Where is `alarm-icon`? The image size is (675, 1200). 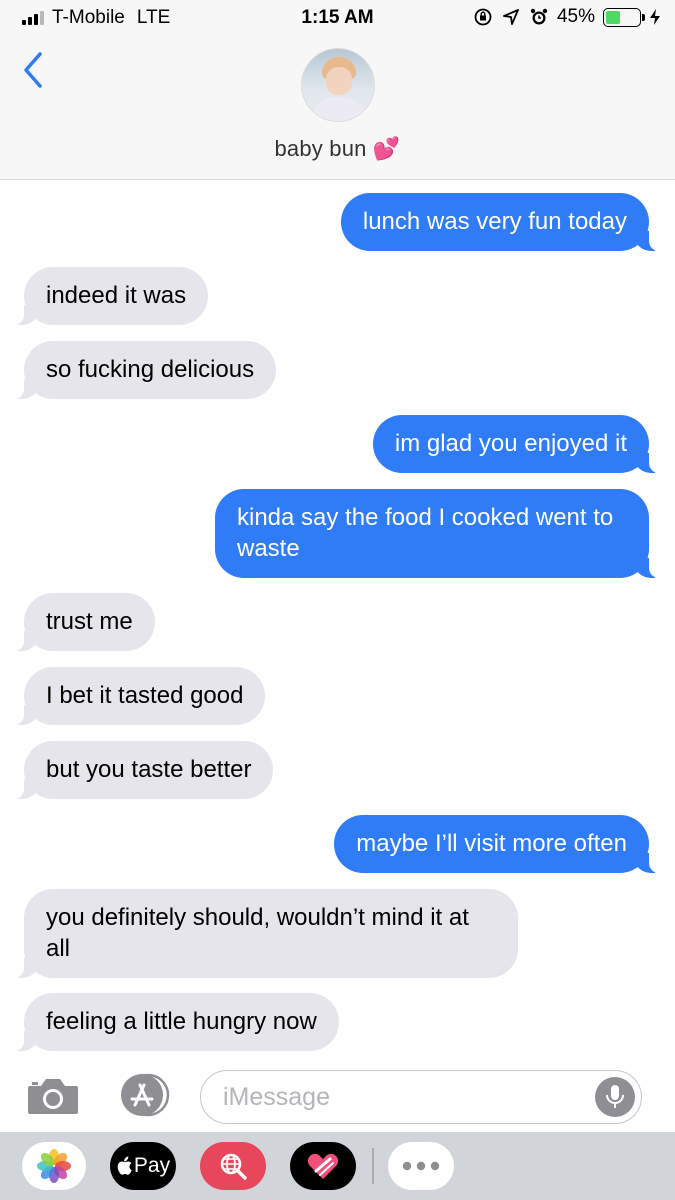
alarm-icon is located at coordinates (539, 17).